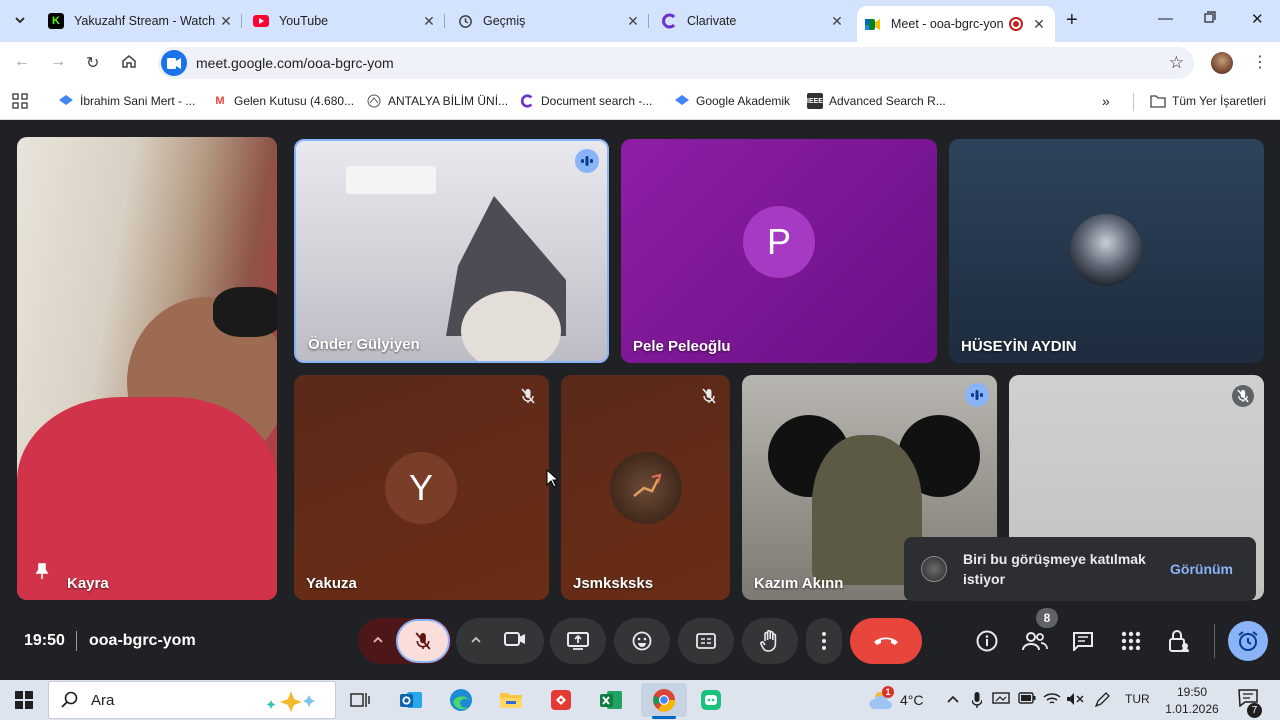 The width and height of the screenshot is (1280, 720). What do you see at coordinates (69, 699) in the screenshot?
I see `search-icon` at bounding box center [69, 699].